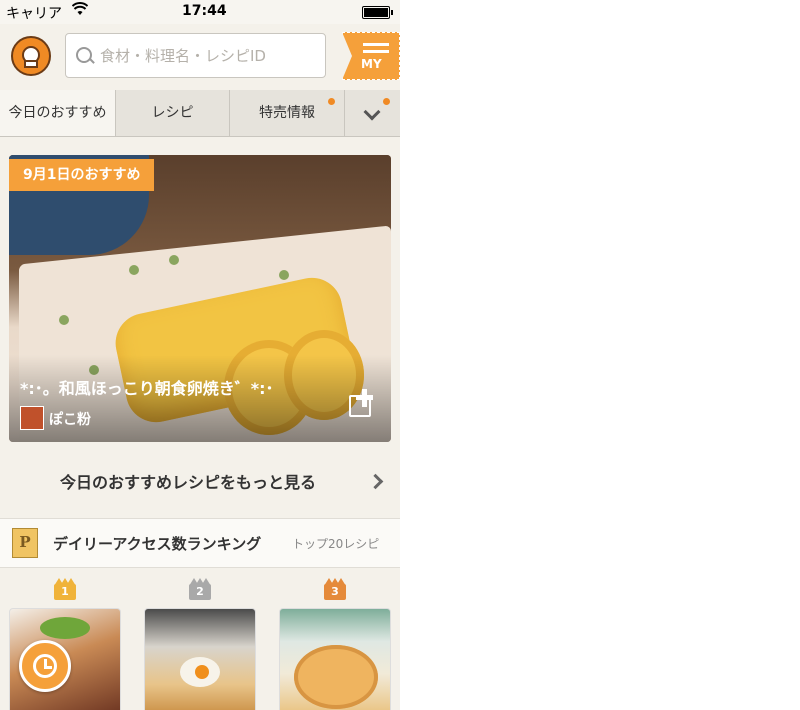 The height and width of the screenshot is (710, 800). What do you see at coordinates (80, 11) in the screenshot?
I see `wifi-icon` at bounding box center [80, 11].